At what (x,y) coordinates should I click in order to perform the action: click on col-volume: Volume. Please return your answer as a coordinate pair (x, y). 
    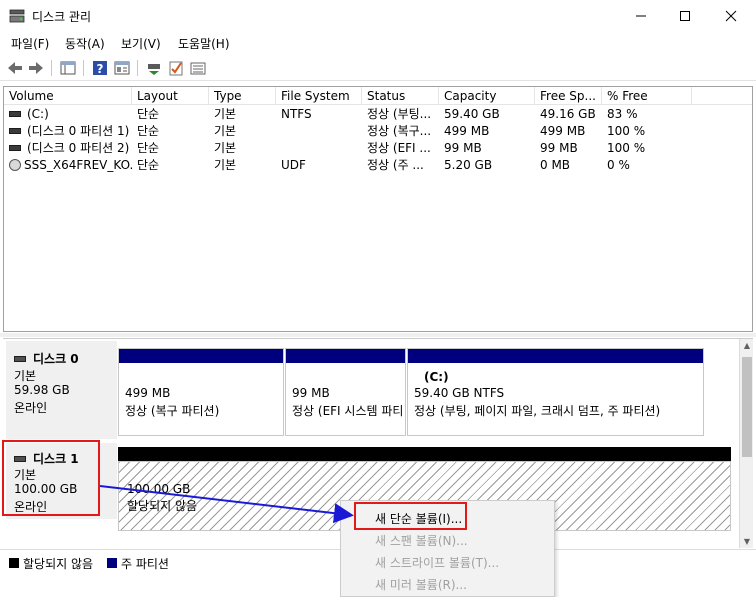
    Looking at the image, I should click on (68, 96).